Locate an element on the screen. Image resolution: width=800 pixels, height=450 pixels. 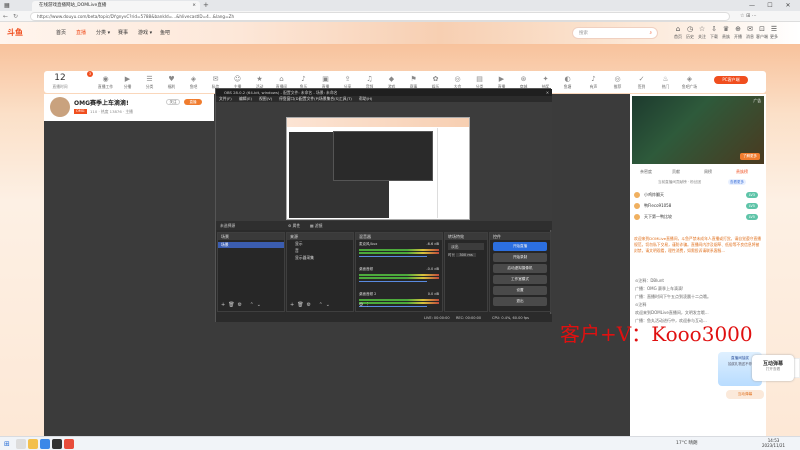
filters-button: ▦ 滤镜 is located at coordinates (316, 225).